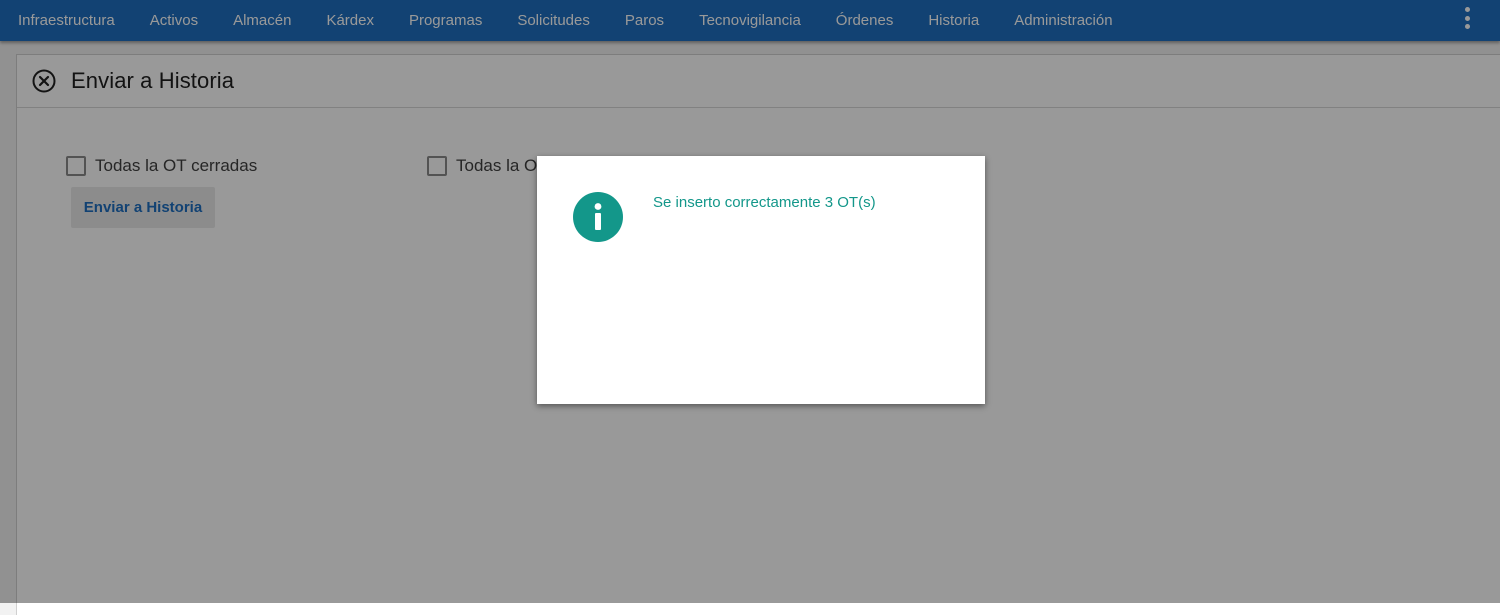 The height and width of the screenshot is (615, 1500). What do you see at coordinates (761, 280) in the screenshot?
I see `info-dialog: Se inserto correctamente 3 OT(s)` at bounding box center [761, 280].